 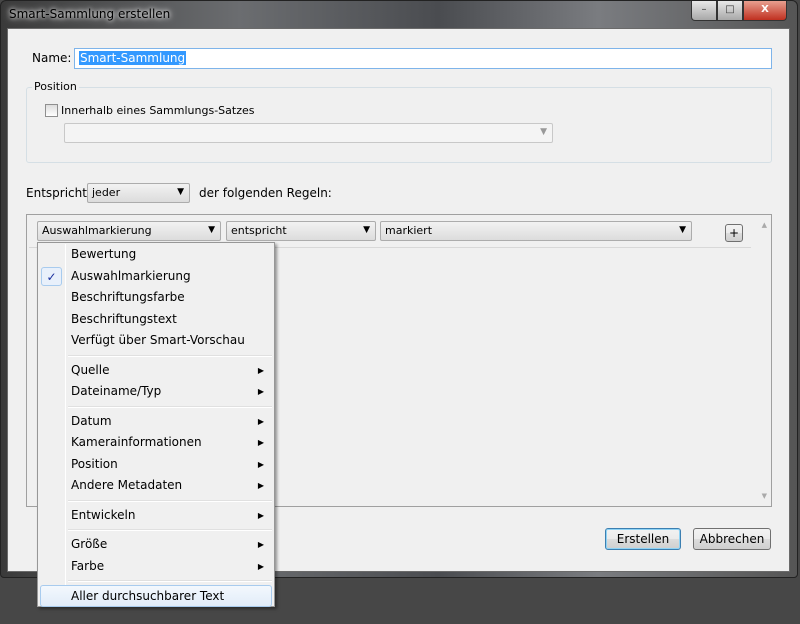 I want to click on menu-item: Datum ▶, so click(x=156, y=422).